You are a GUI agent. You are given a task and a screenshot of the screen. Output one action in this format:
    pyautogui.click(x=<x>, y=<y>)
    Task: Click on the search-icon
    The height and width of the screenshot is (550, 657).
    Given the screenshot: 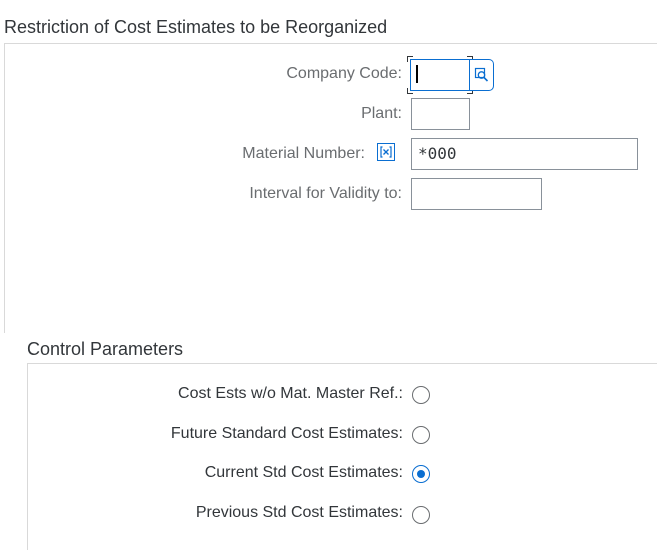 What is the action you would take?
    pyautogui.click(x=481, y=74)
    